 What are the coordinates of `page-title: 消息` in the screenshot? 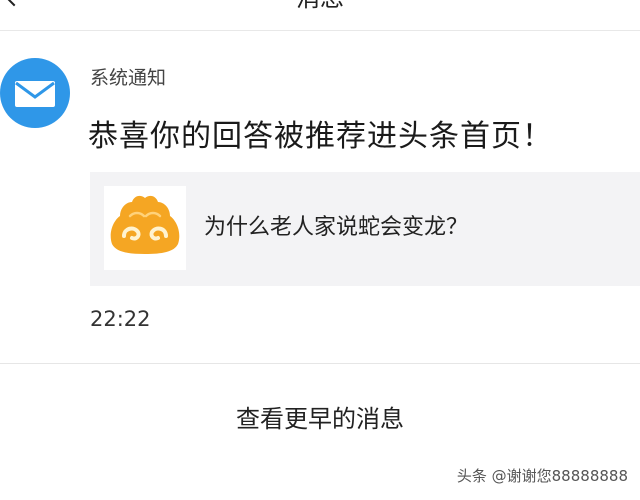 It's located at (320, 6).